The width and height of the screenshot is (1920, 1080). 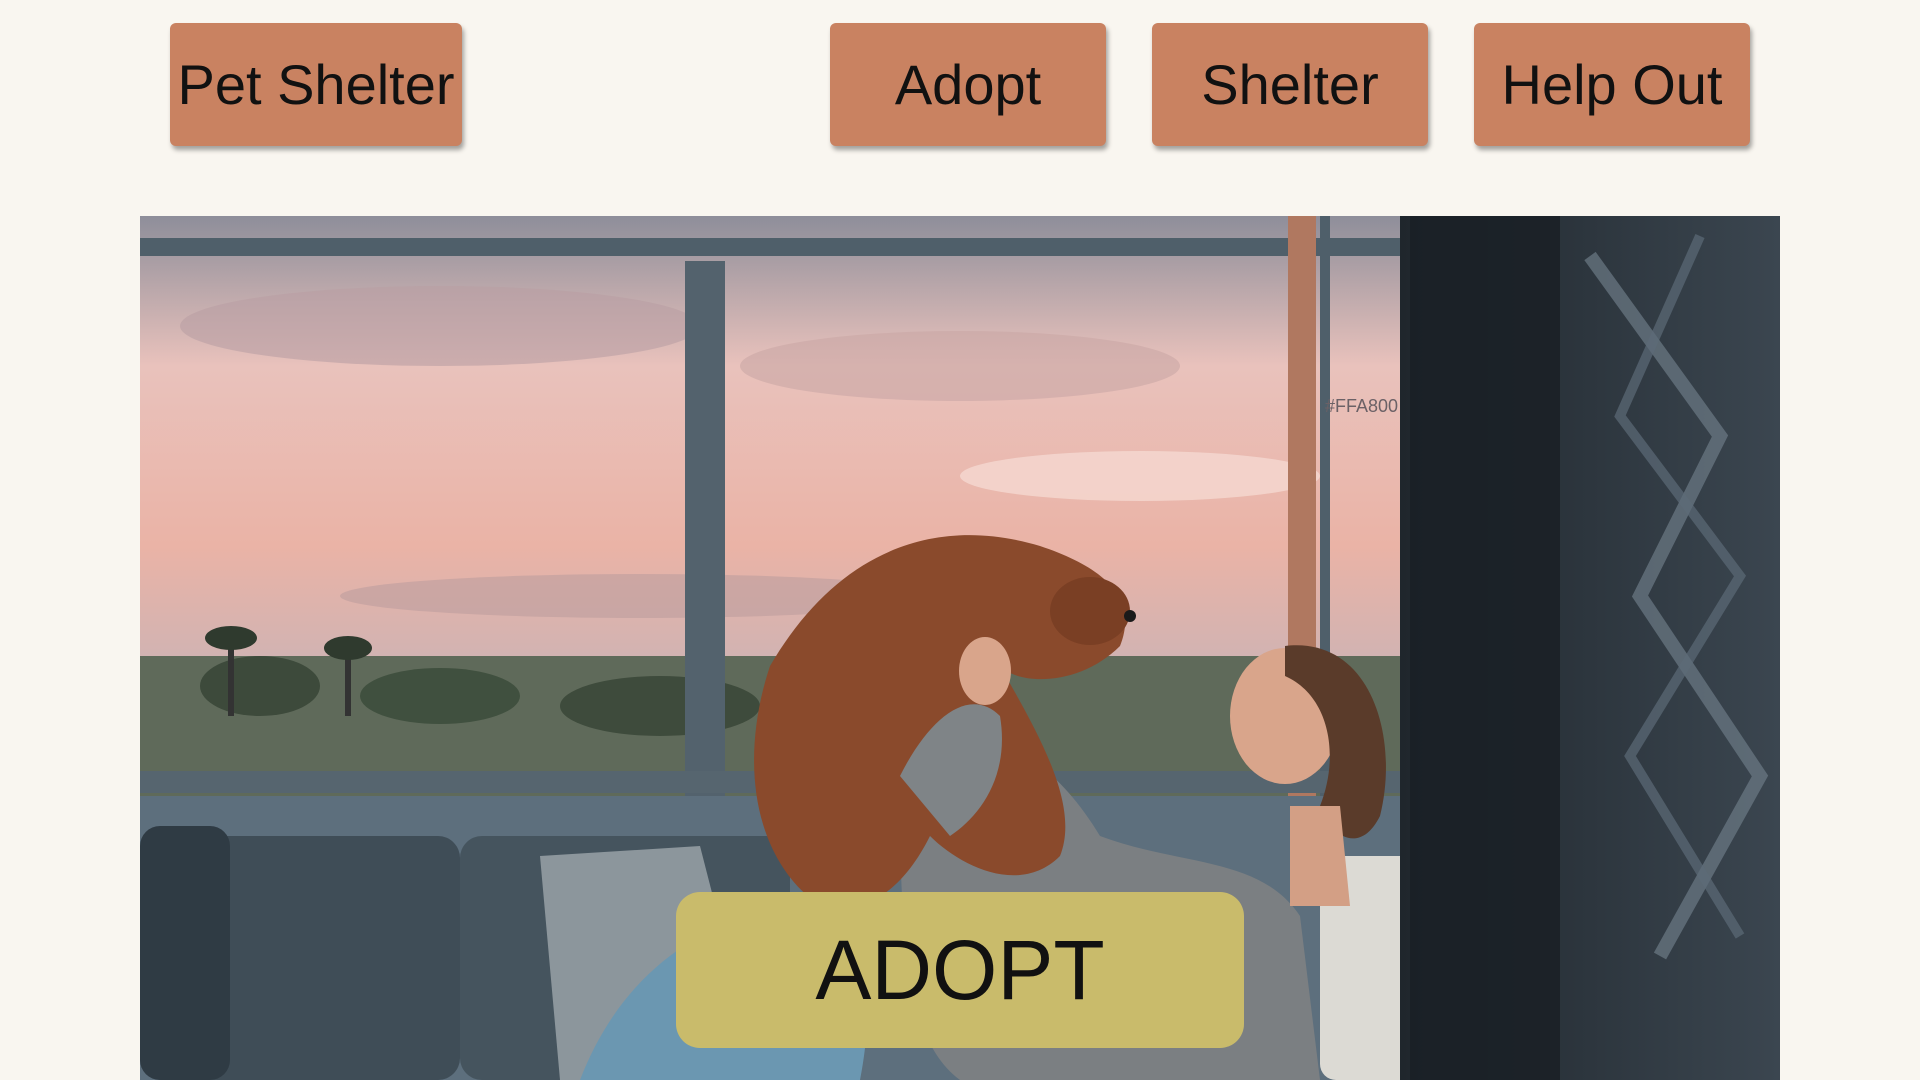 What do you see at coordinates (316, 84) in the screenshot?
I see `brand-button: Pet Shelter` at bounding box center [316, 84].